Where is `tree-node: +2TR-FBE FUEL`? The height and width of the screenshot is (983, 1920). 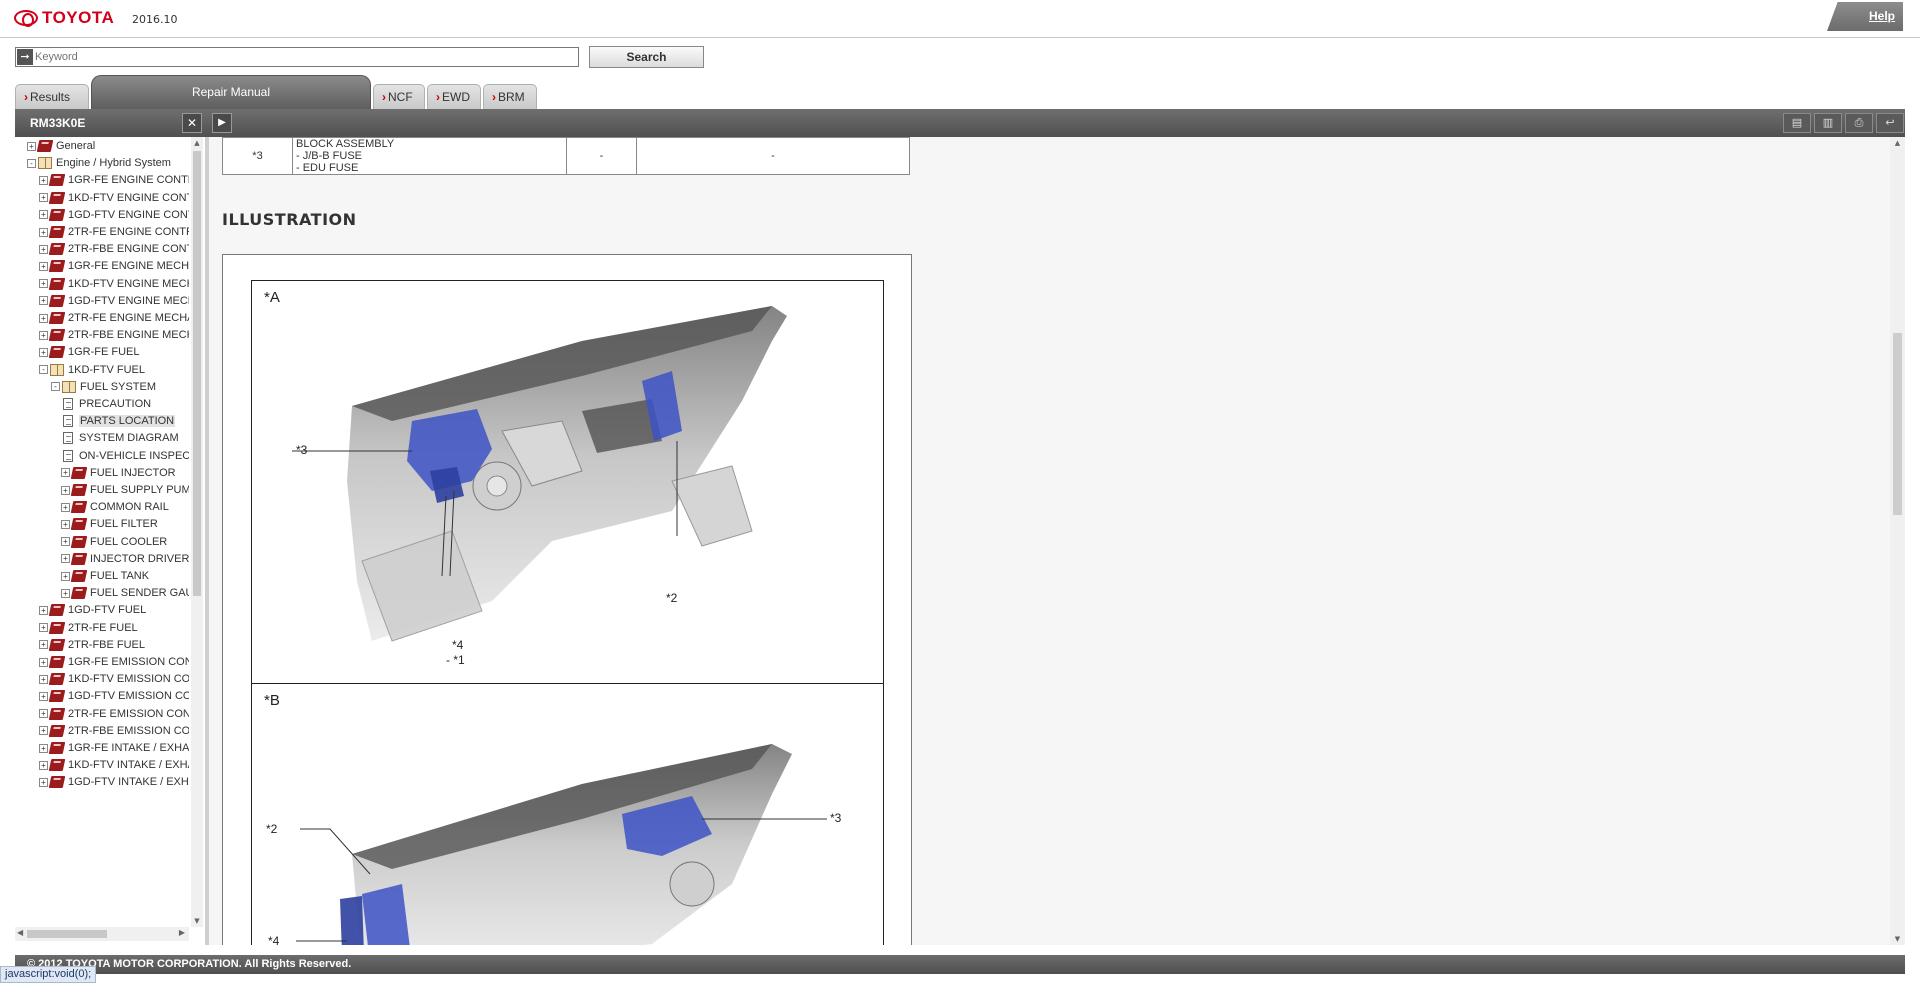
tree-node: +2TR-FBE FUEL is located at coordinates (92, 645).